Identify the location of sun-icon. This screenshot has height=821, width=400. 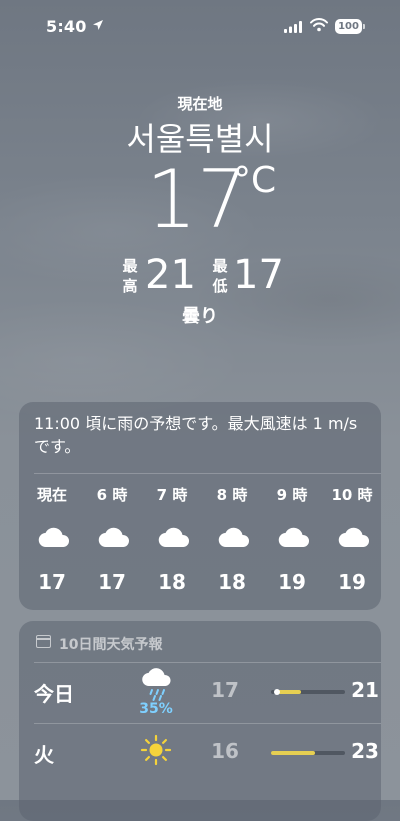
(156, 750).